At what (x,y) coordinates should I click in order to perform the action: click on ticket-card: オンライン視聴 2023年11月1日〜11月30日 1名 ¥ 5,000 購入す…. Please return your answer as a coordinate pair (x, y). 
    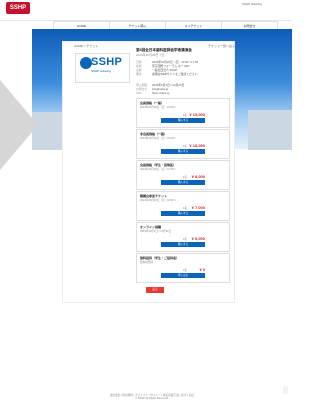
    Looking at the image, I should click on (183, 237).